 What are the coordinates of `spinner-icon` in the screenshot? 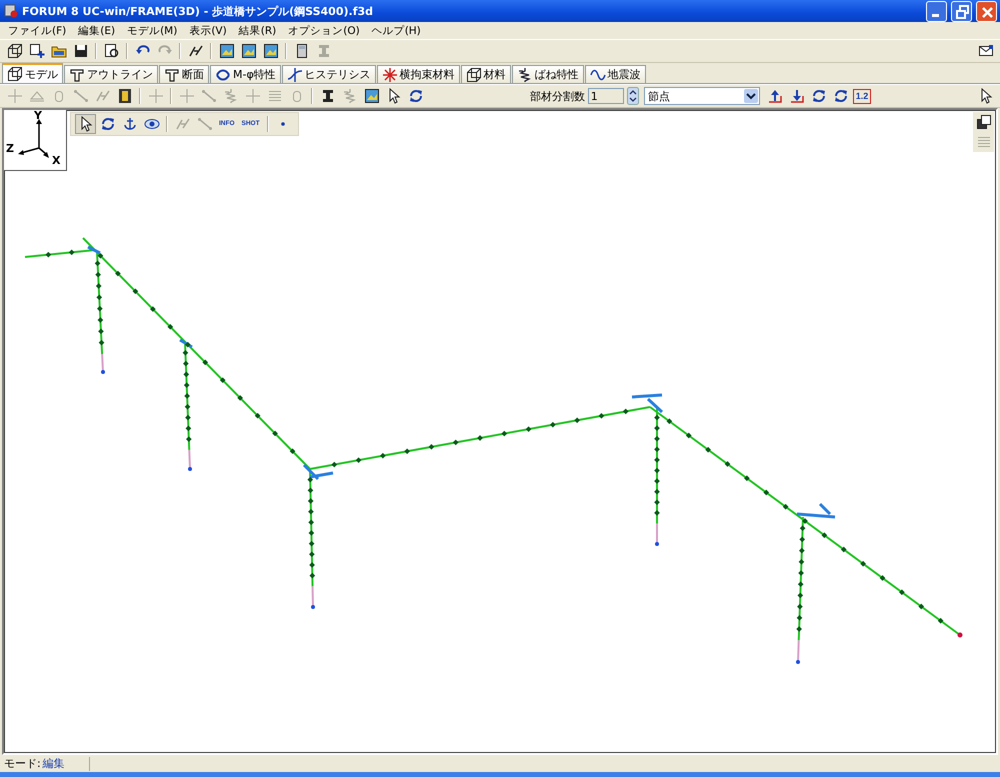 It's located at (632, 96).